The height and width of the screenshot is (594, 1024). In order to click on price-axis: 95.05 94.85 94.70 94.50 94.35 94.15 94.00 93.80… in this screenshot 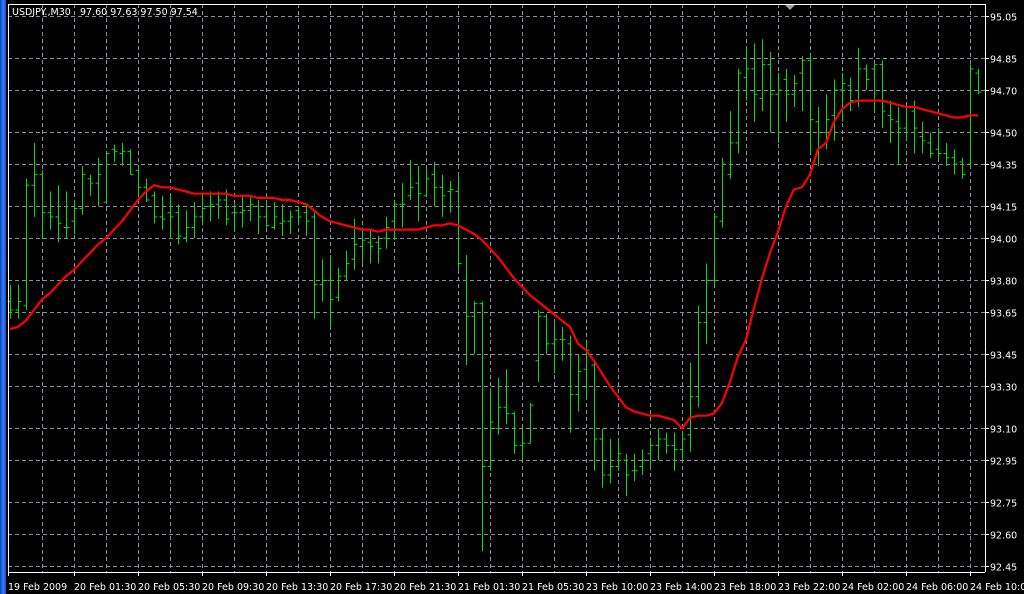, I will do `click(1001, 293)`.